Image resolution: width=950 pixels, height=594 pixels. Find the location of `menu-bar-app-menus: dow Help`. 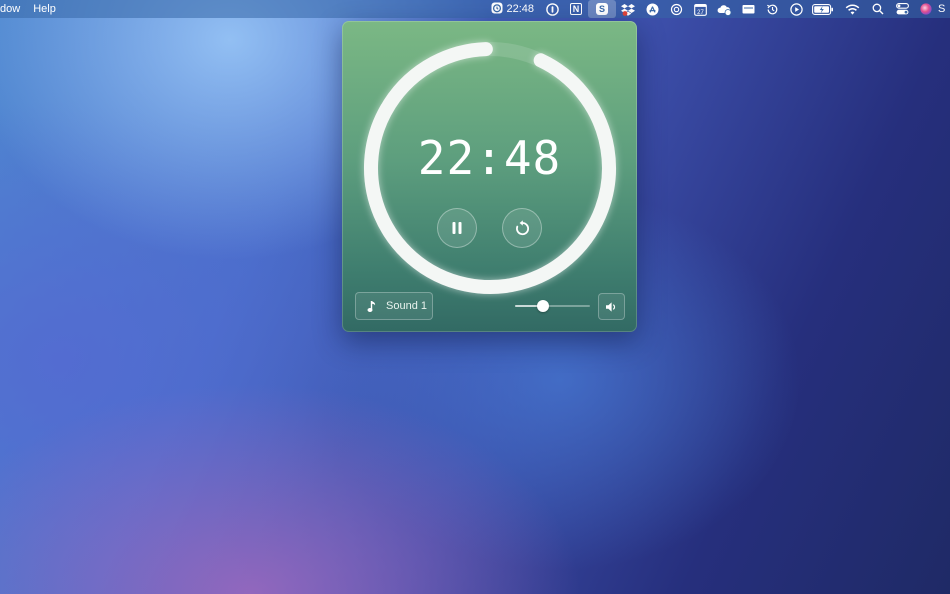

menu-bar-app-menus: dow Help is located at coordinates (34, 9).